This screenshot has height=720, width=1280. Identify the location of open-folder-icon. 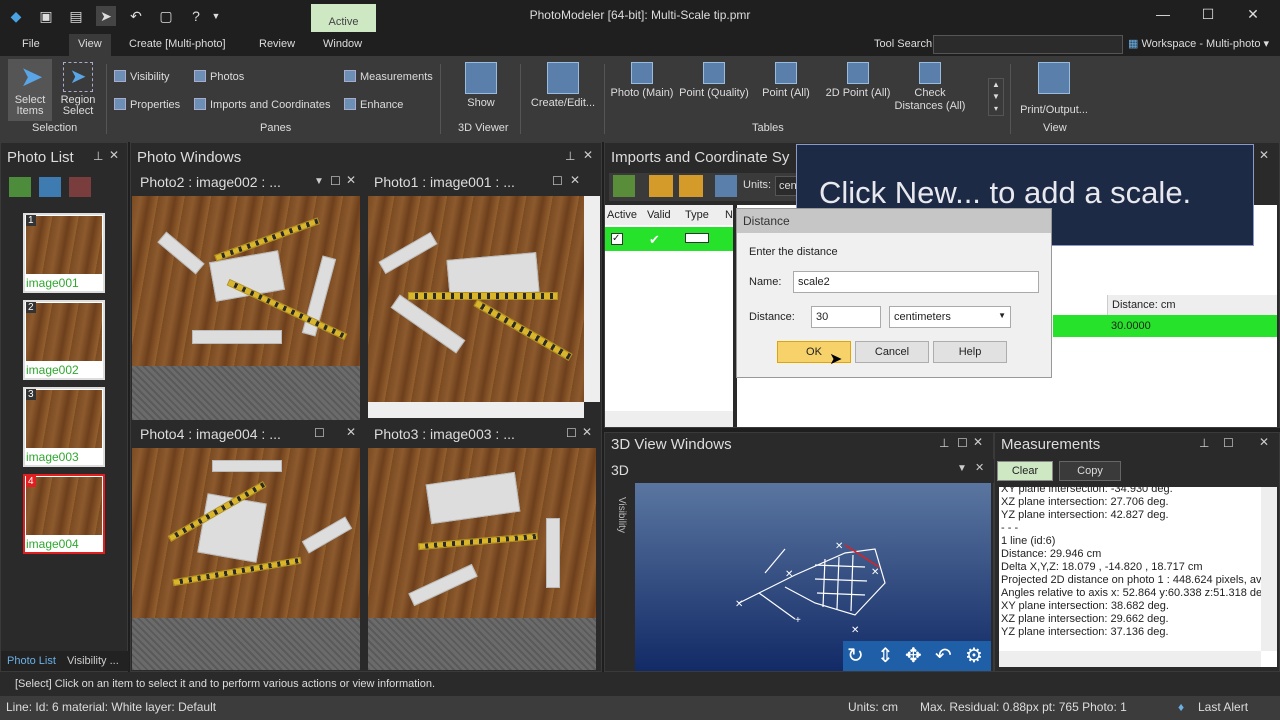
(661, 186).